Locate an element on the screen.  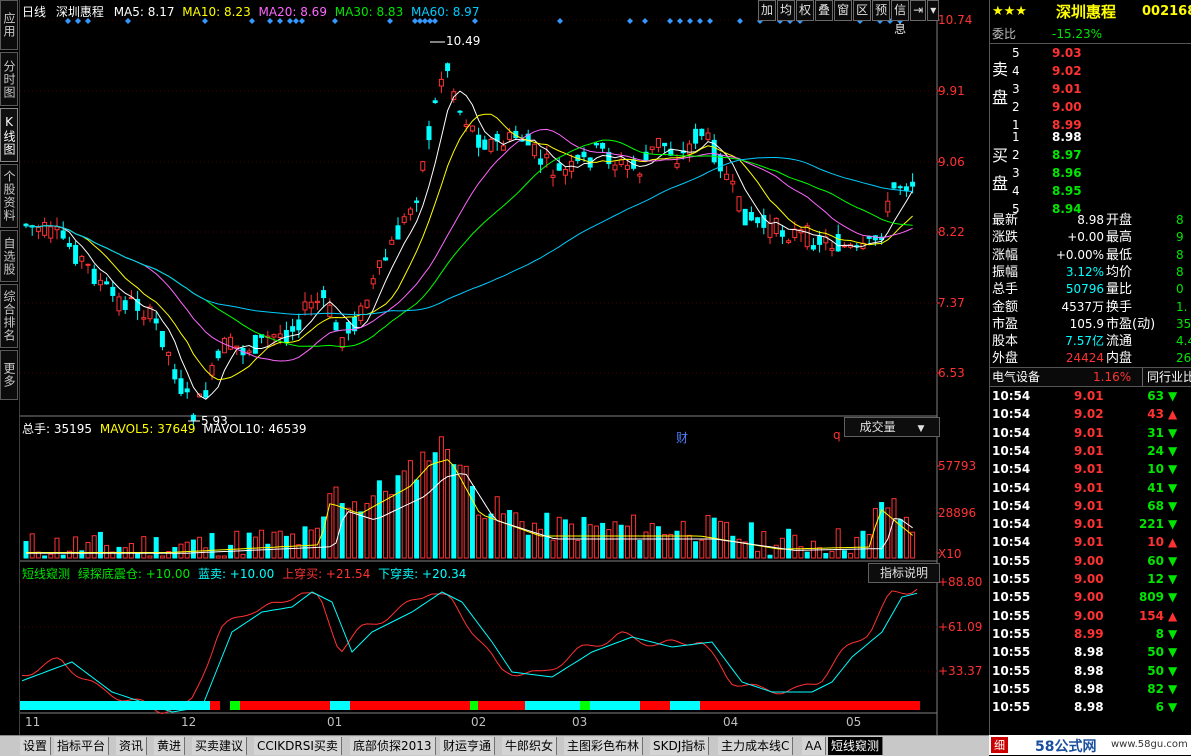
tab-short-term: 短线窥测 is located at coordinates (856, 746).